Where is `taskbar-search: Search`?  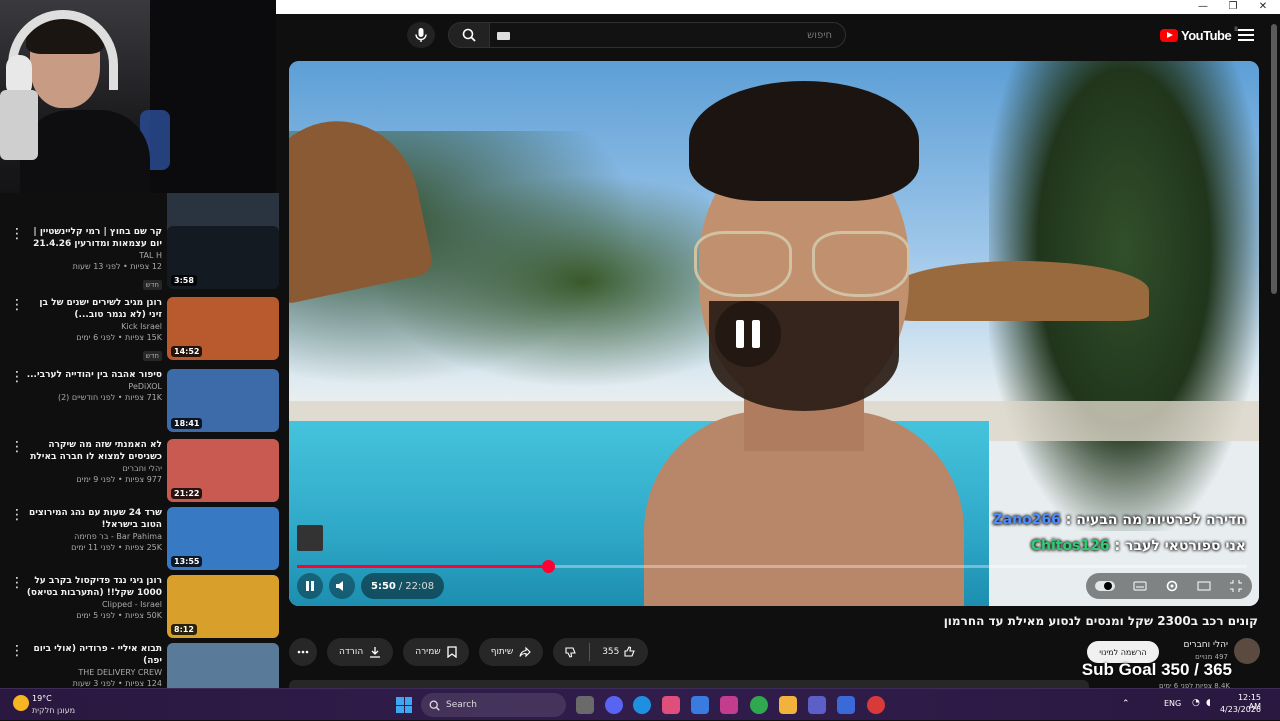 taskbar-search: Search is located at coordinates (493, 705).